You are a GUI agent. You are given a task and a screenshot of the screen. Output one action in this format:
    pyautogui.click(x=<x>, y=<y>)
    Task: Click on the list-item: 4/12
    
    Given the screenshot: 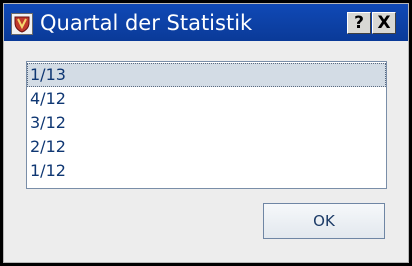 What is the action you would take?
    pyautogui.click(x=206, y=99)
    